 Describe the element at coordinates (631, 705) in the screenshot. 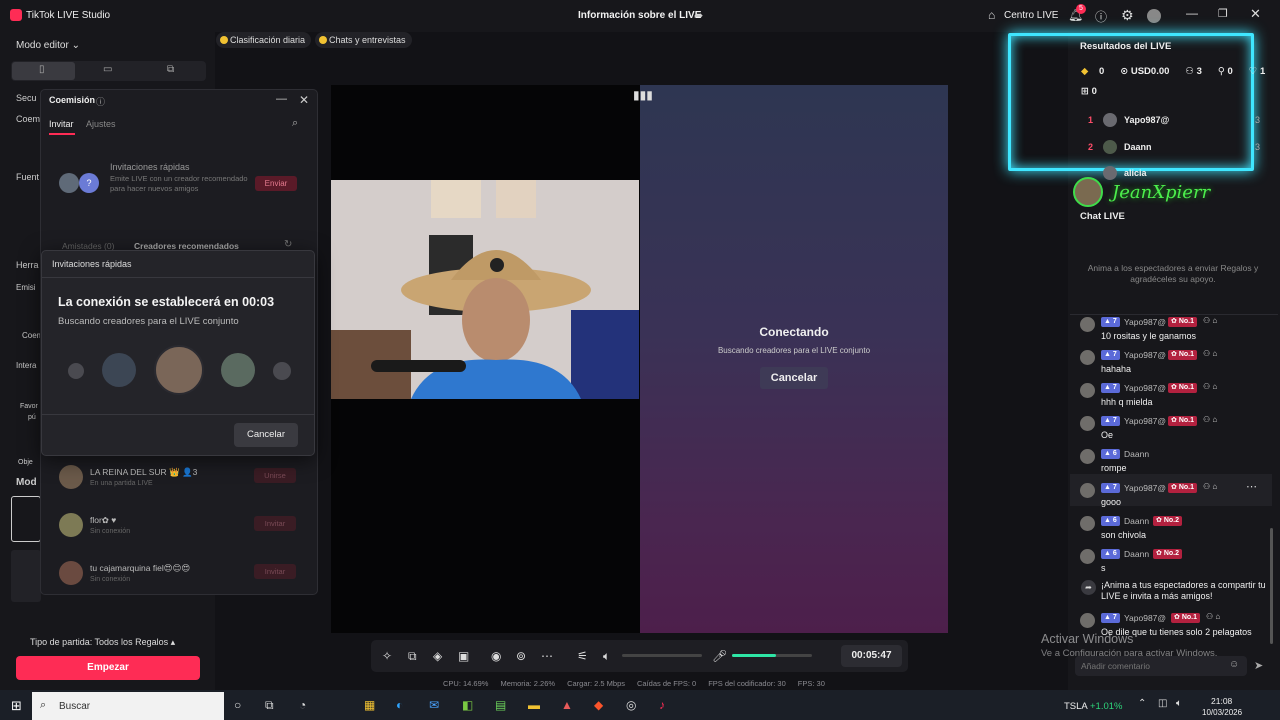

I see `obs-icon: ◎` at that location.